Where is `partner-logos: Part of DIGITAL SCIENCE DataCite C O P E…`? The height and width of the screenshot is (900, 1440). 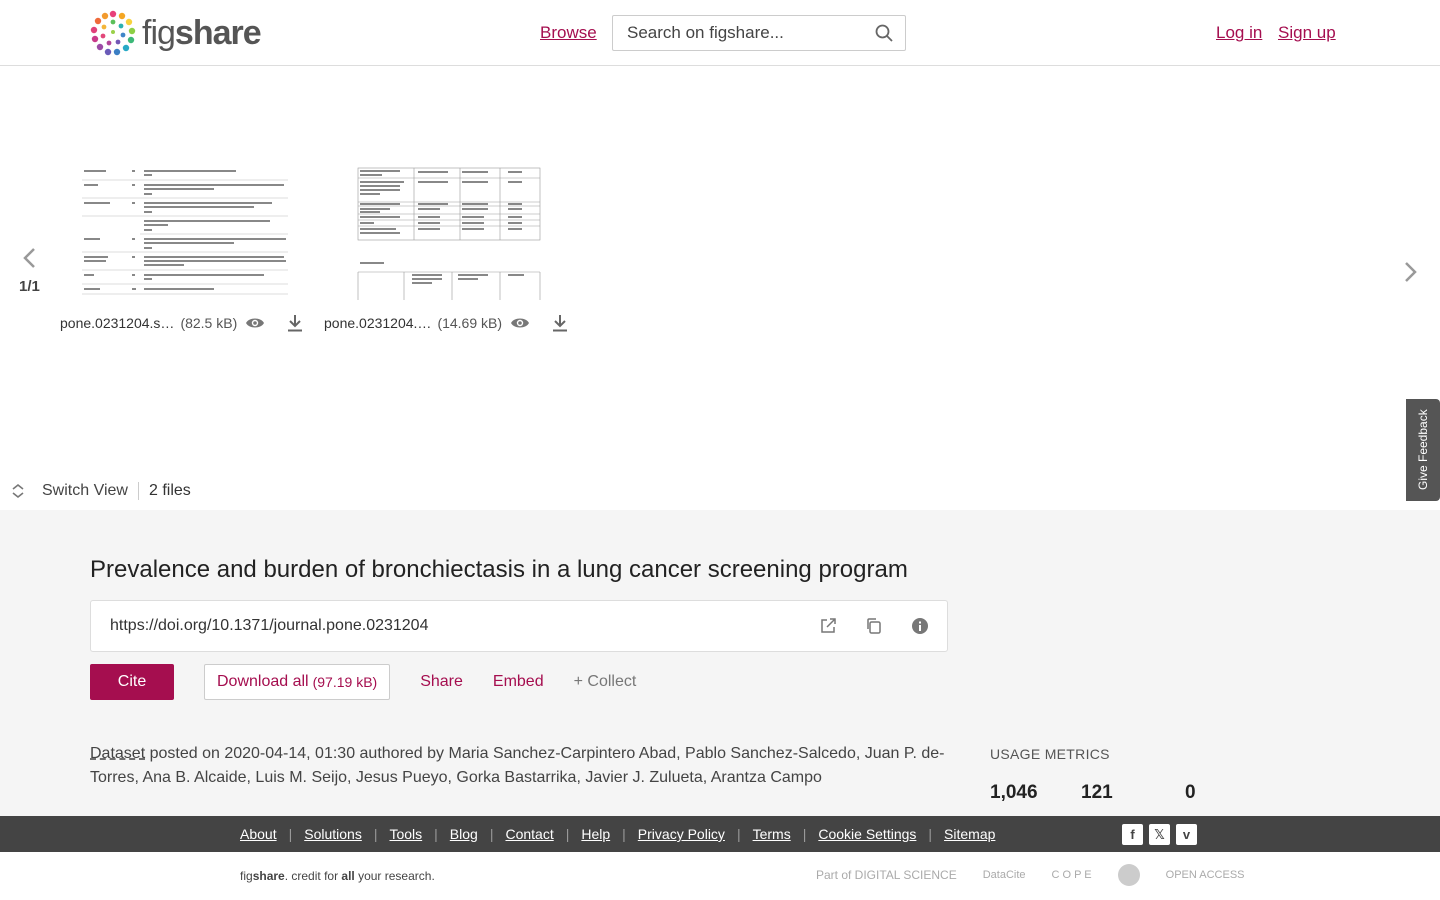 partner-logos: Part of DIGITAL SCIENCE DataCite C O P E… is located at coordinates (1030, 875).